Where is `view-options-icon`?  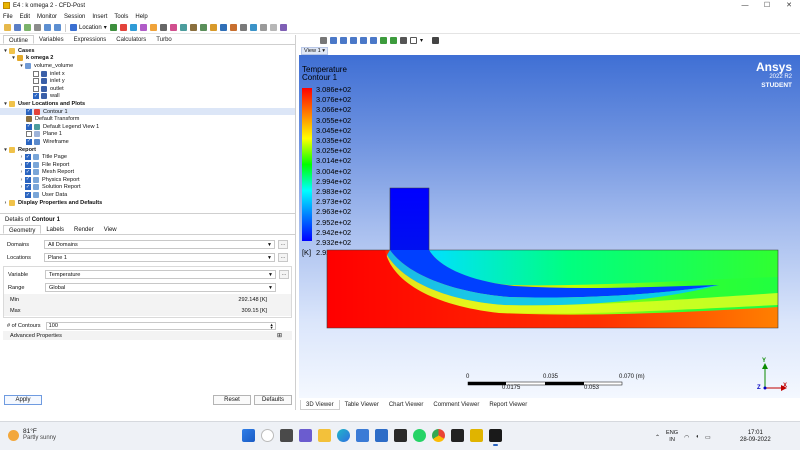
view-options-icon is located at coordinates (393, 40).